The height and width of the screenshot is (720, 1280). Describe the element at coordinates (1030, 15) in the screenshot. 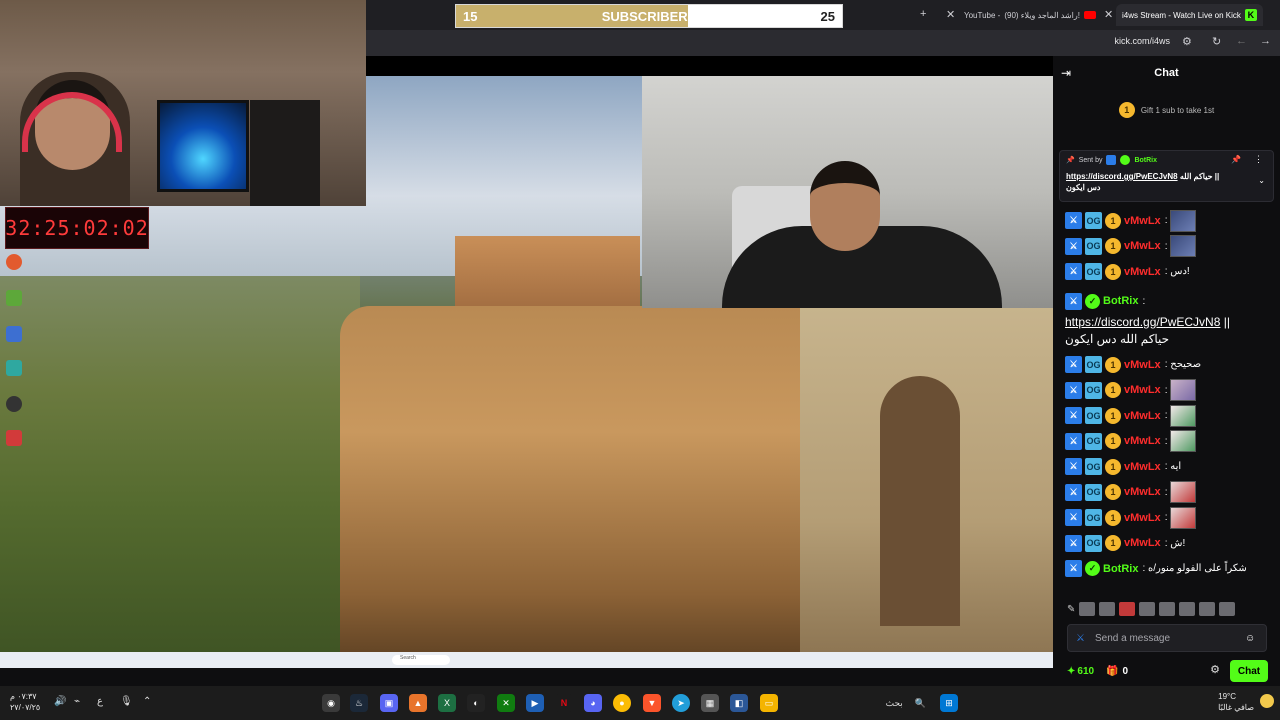

I see `tab-youtube: YouTube - (90) راشد الماجد ويلاء!` at that location.